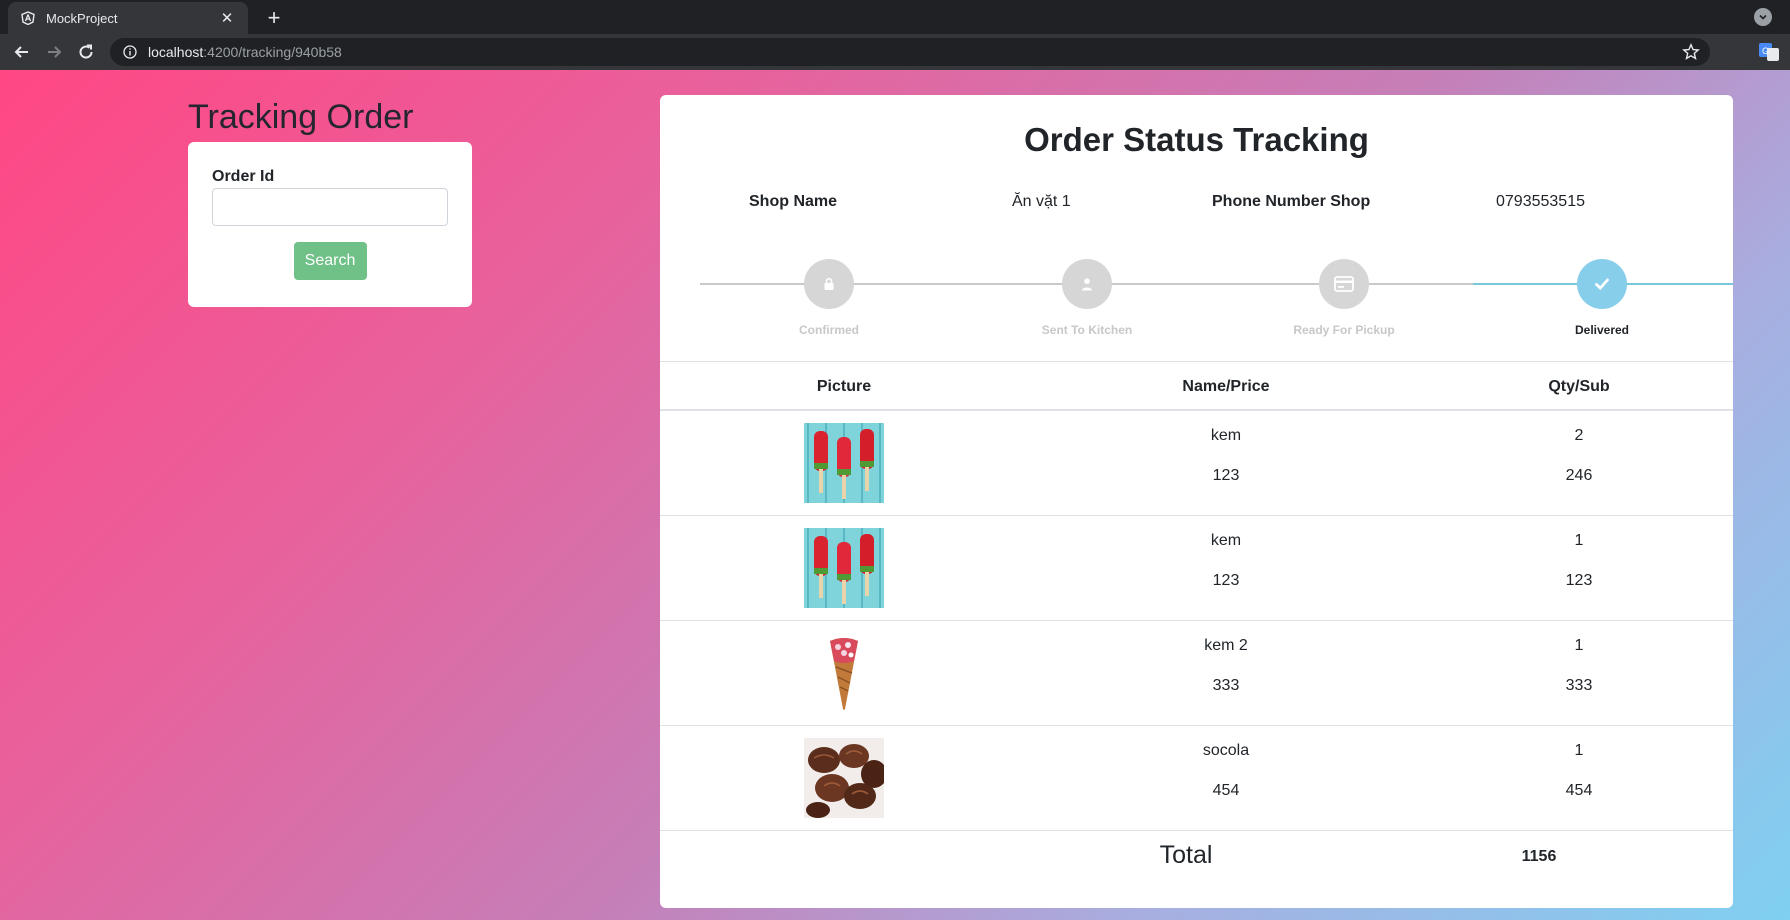  I want to click on step-delivered: Delivered, so click(1602, 295).